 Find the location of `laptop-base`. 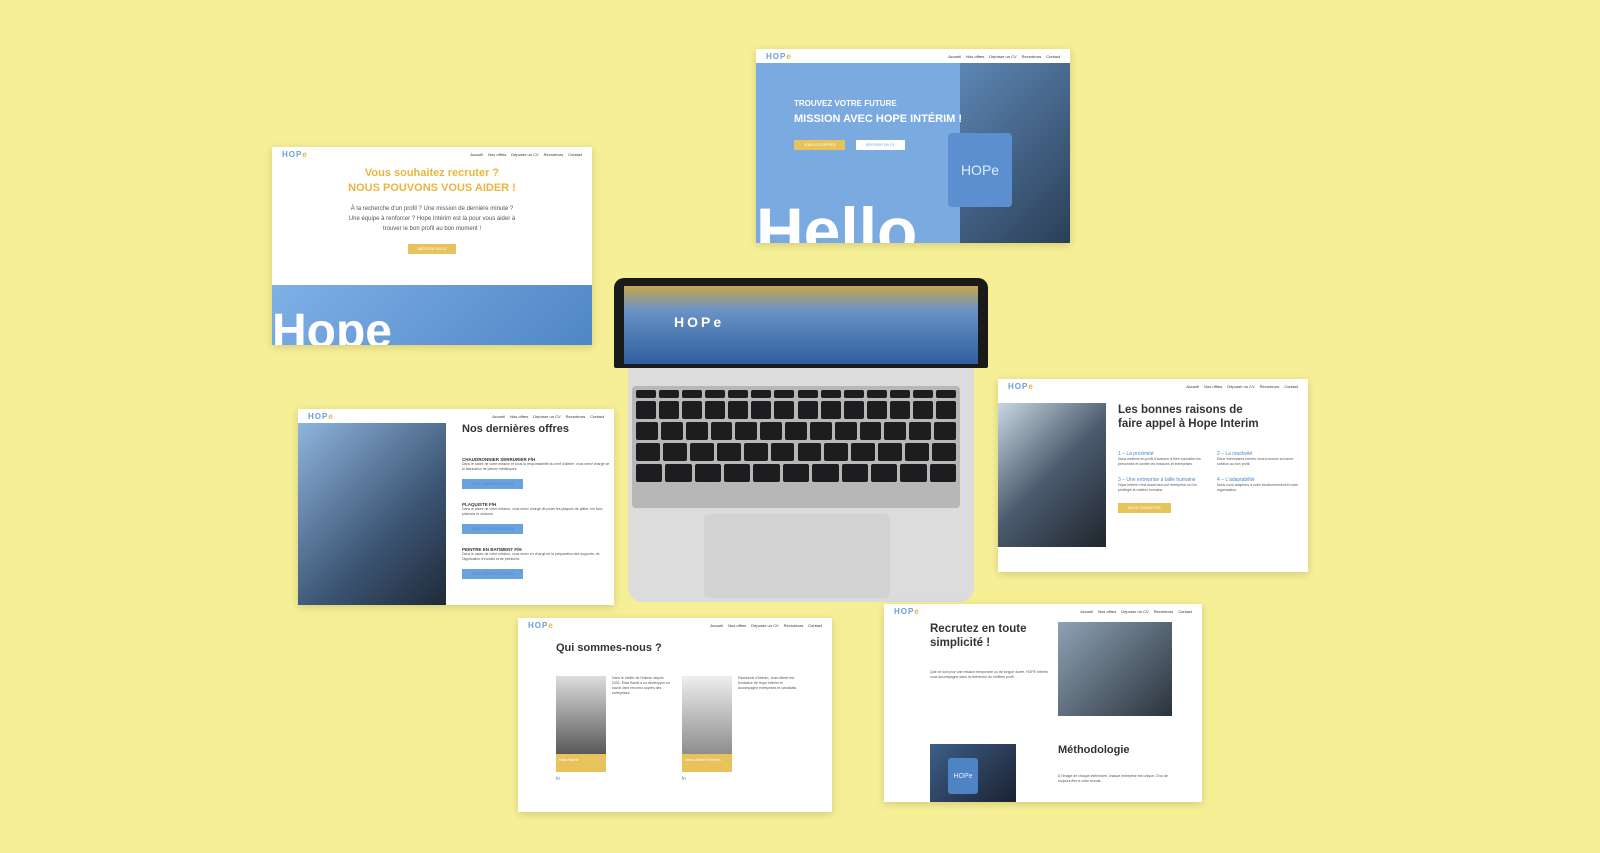

laptop-base is located at coordinates (801, 485).